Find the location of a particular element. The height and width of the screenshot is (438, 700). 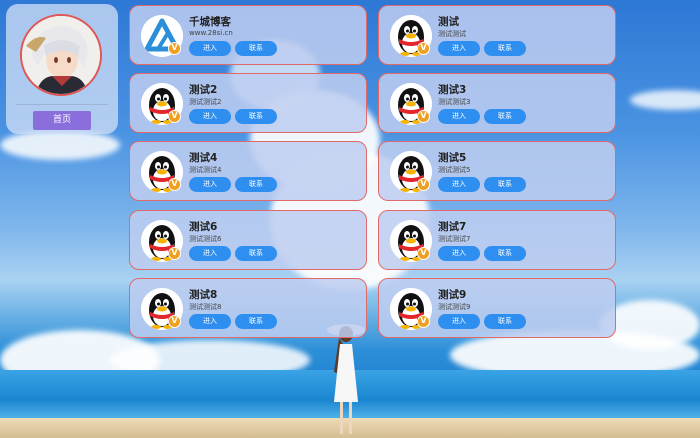

card-description: 测试测试 is located at coordinates (452, 34).